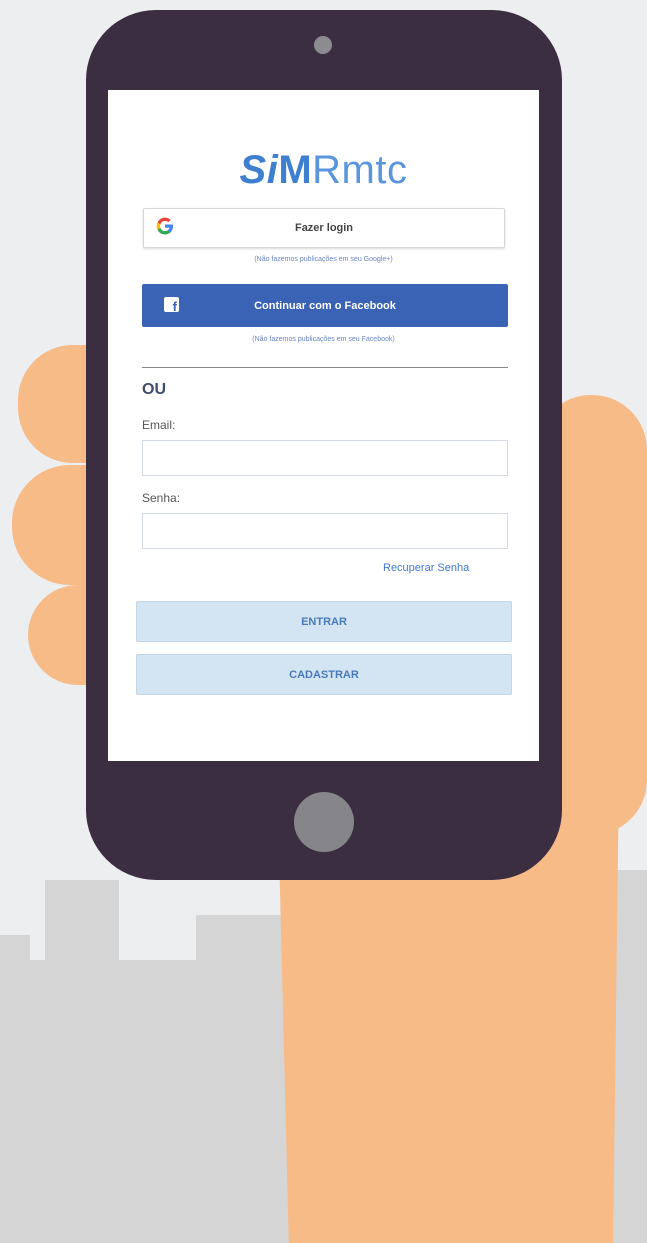  Describe the element at coordinates (325, 531) in the screenshot. I see `password-field` at that location.